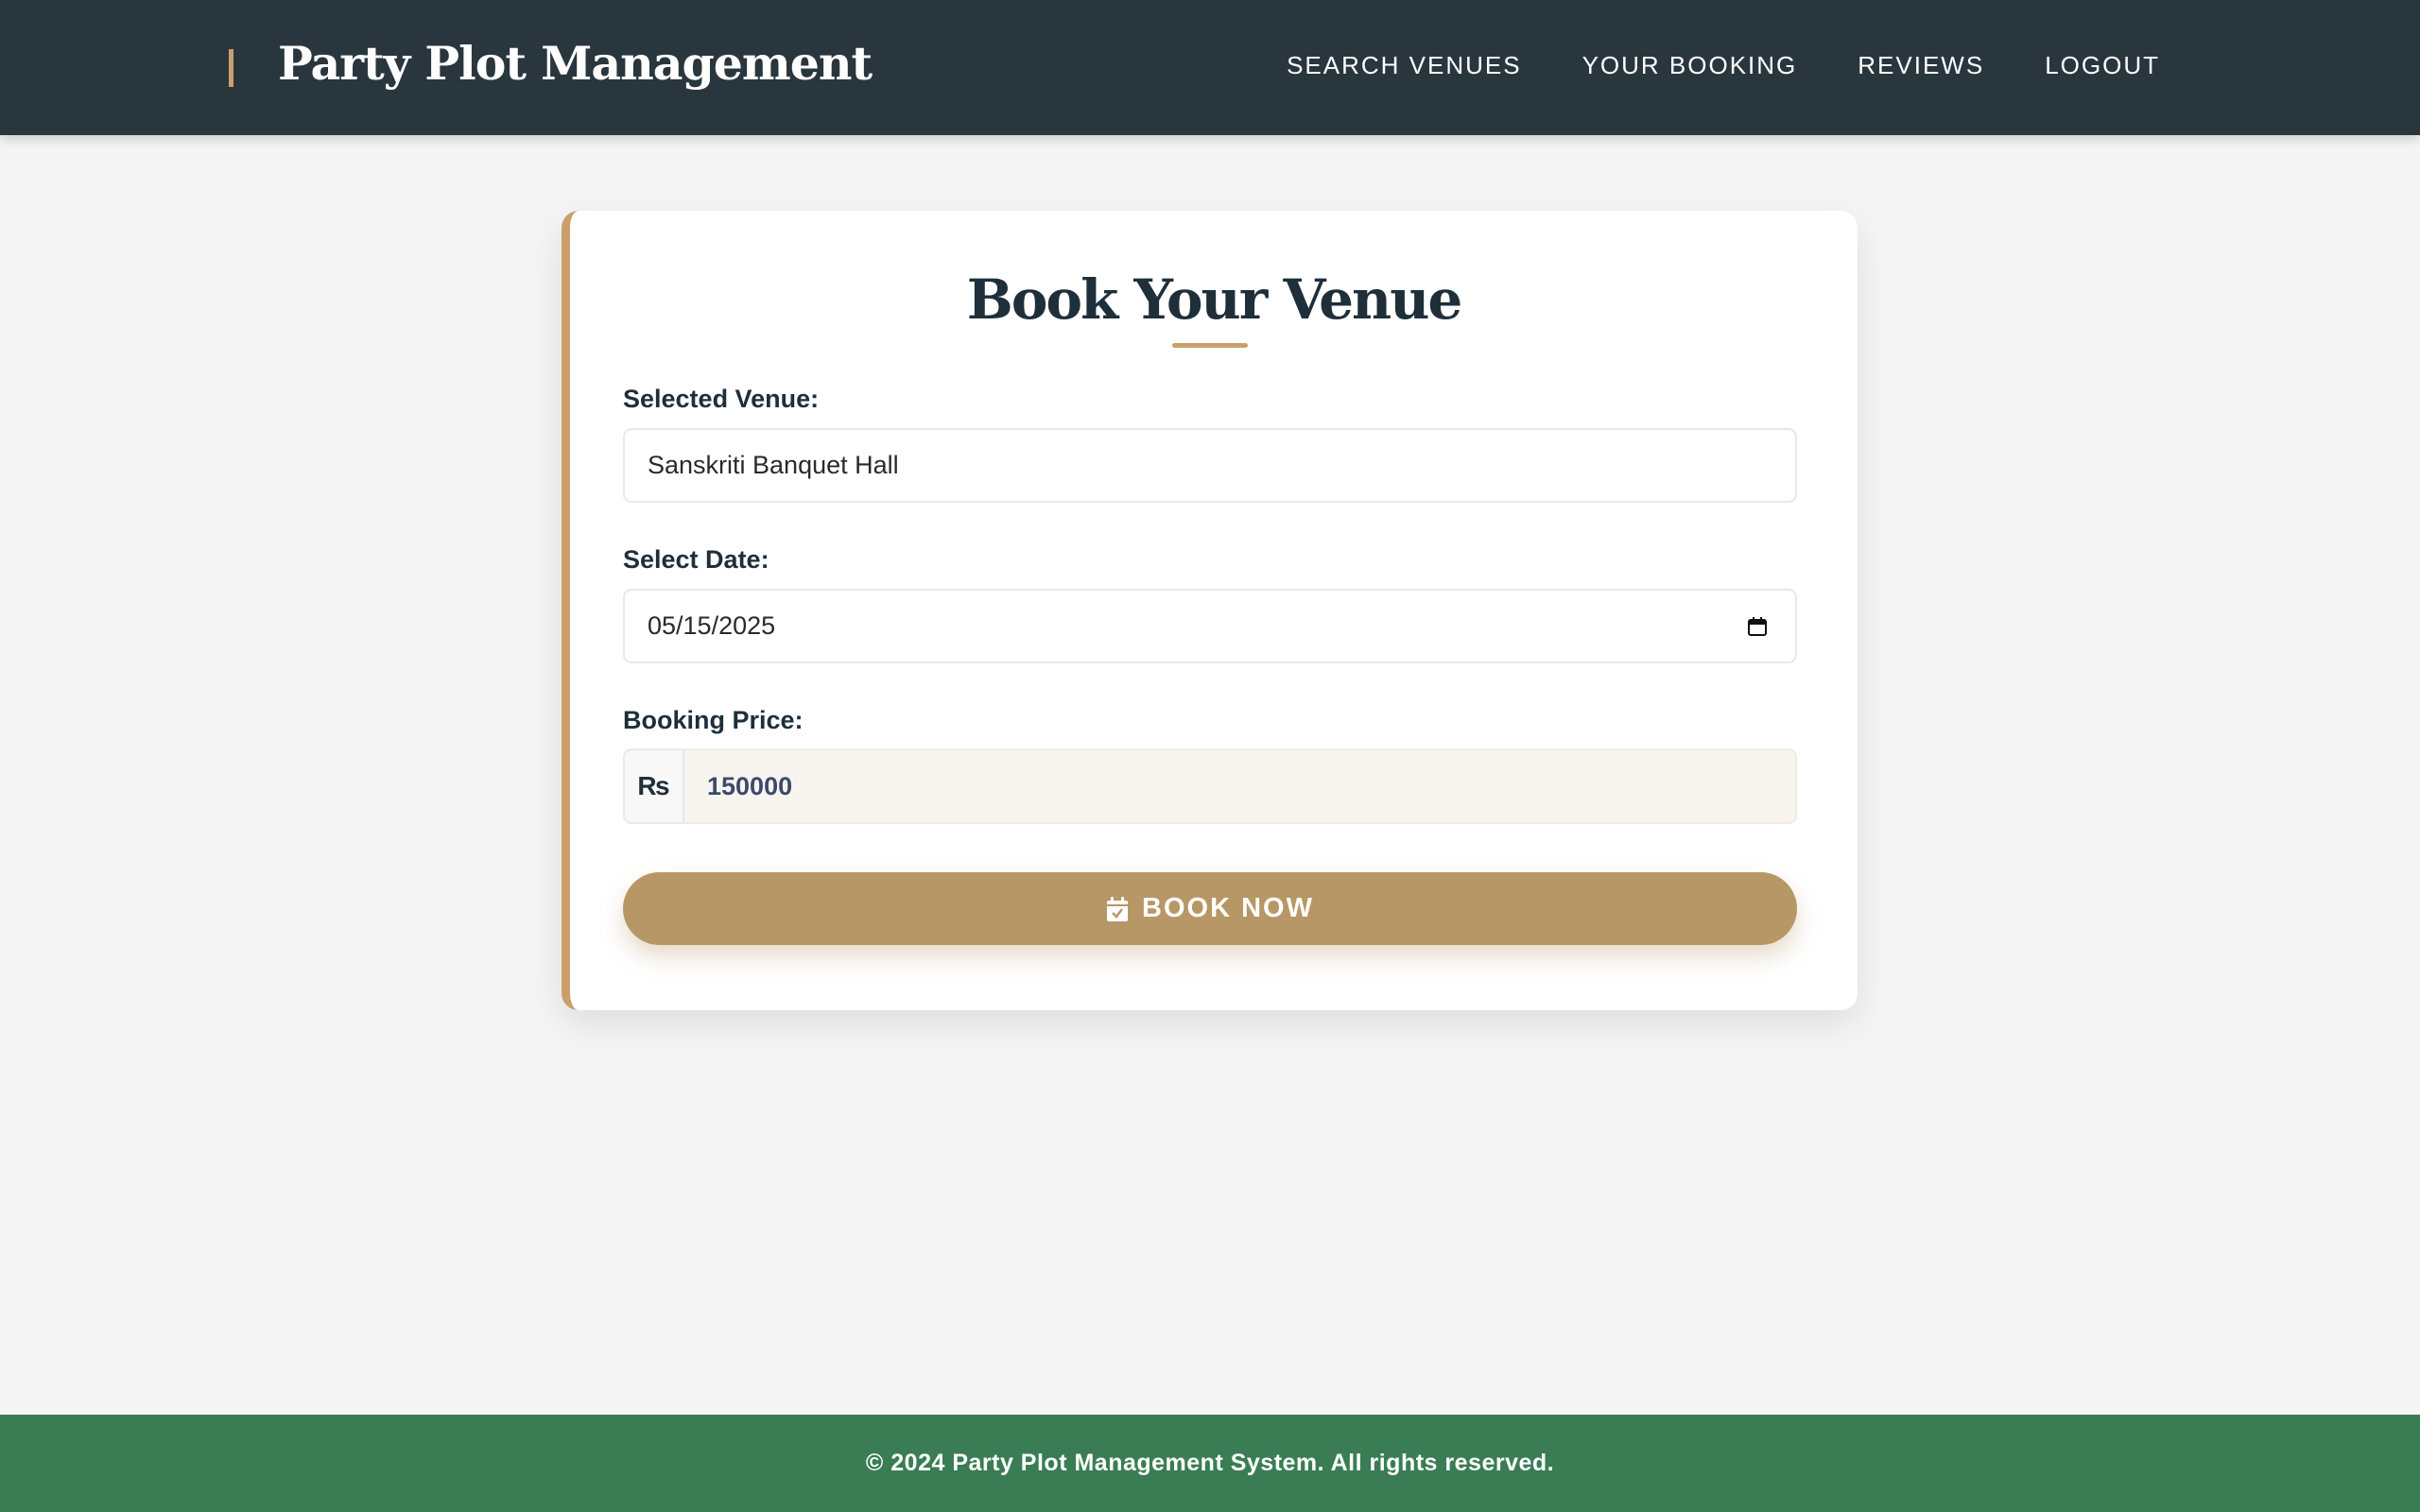 The image size is (2420, 1512). I want to click on price-field: 150000, so click(1240, 786).